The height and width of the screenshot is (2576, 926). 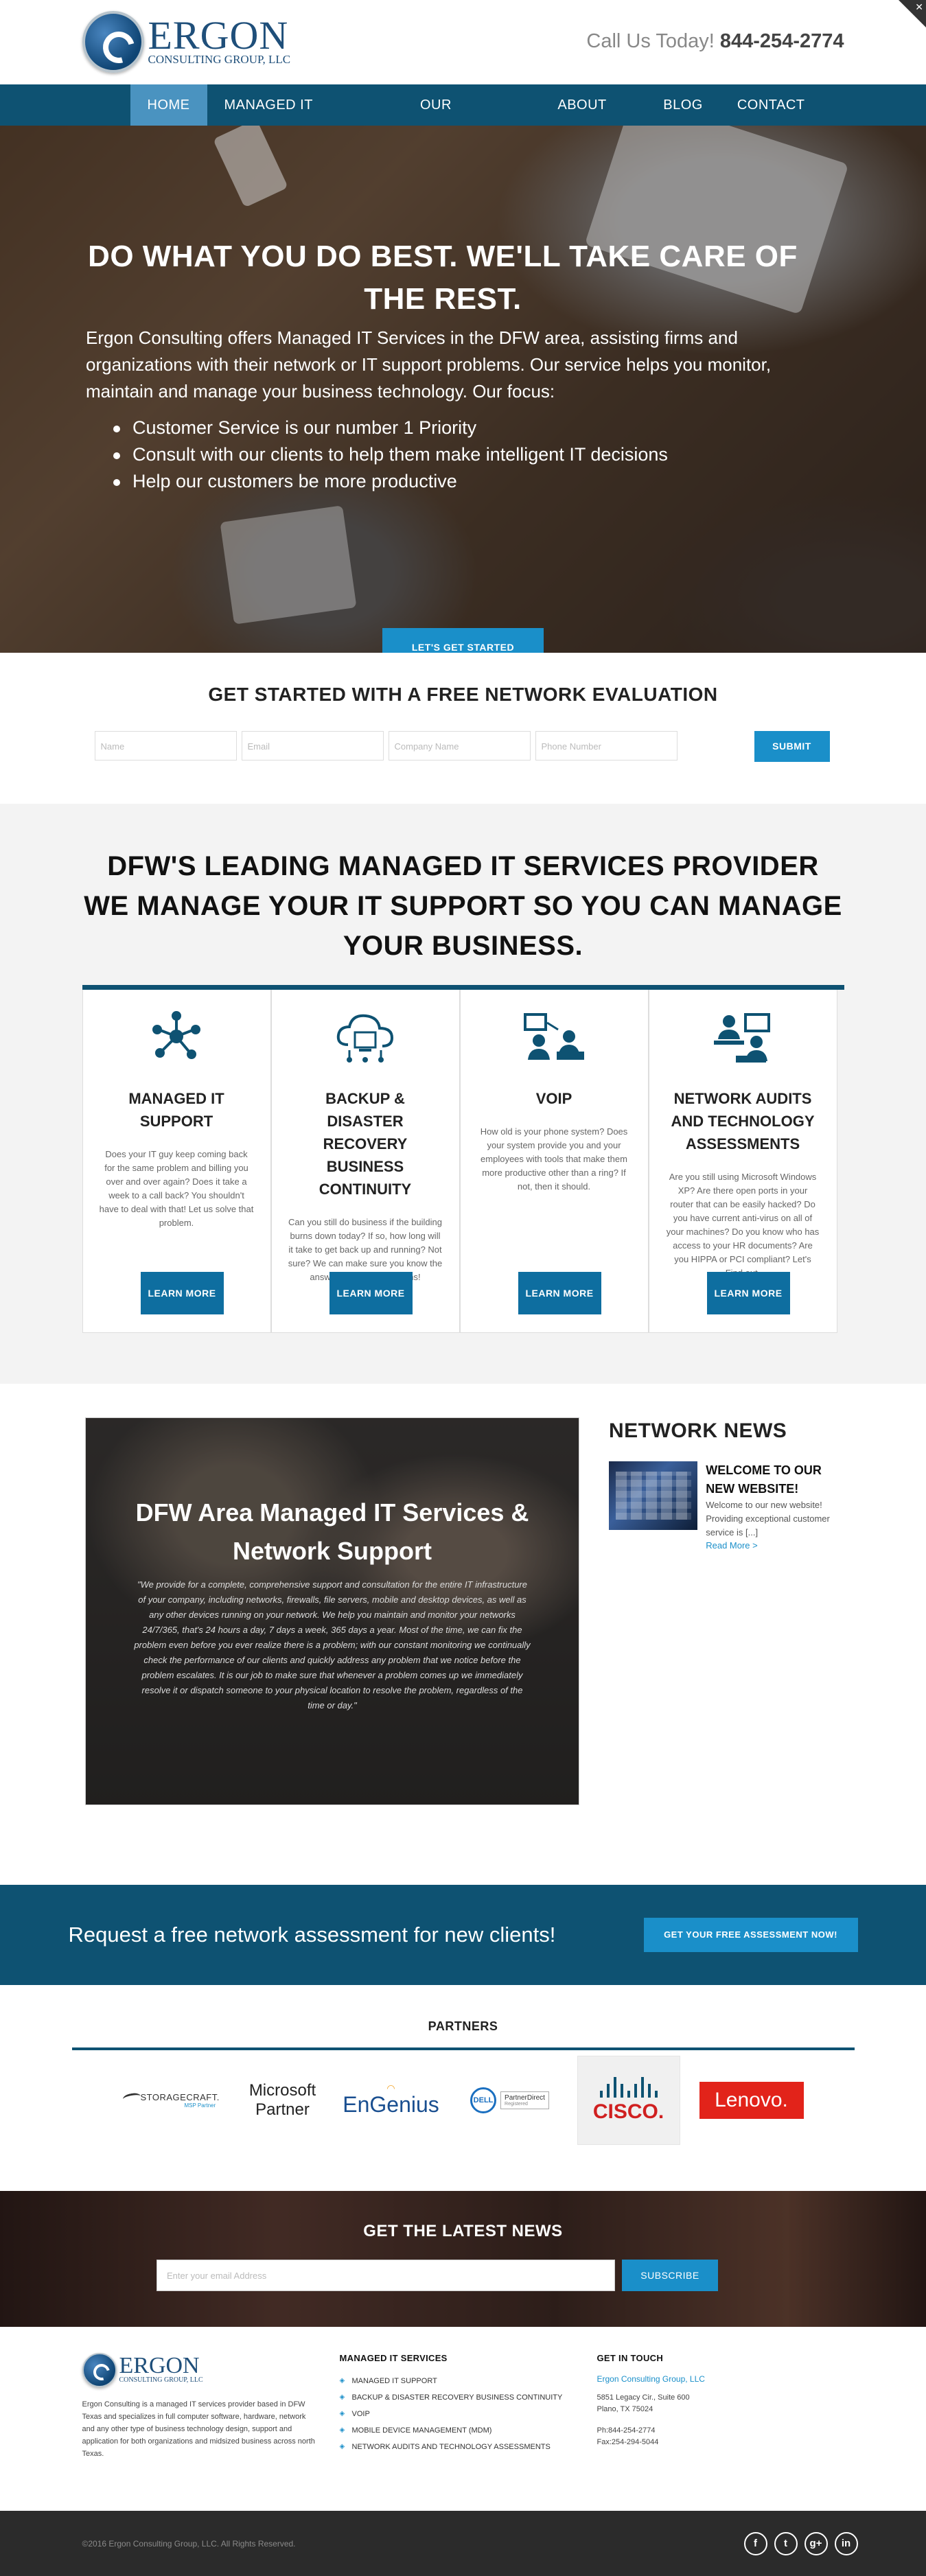 What do you see at coordinates (628, 2442) in the screenshot?
I see `footer-fax: Fax:254-294-5044` at bounding box center [628, 2442].